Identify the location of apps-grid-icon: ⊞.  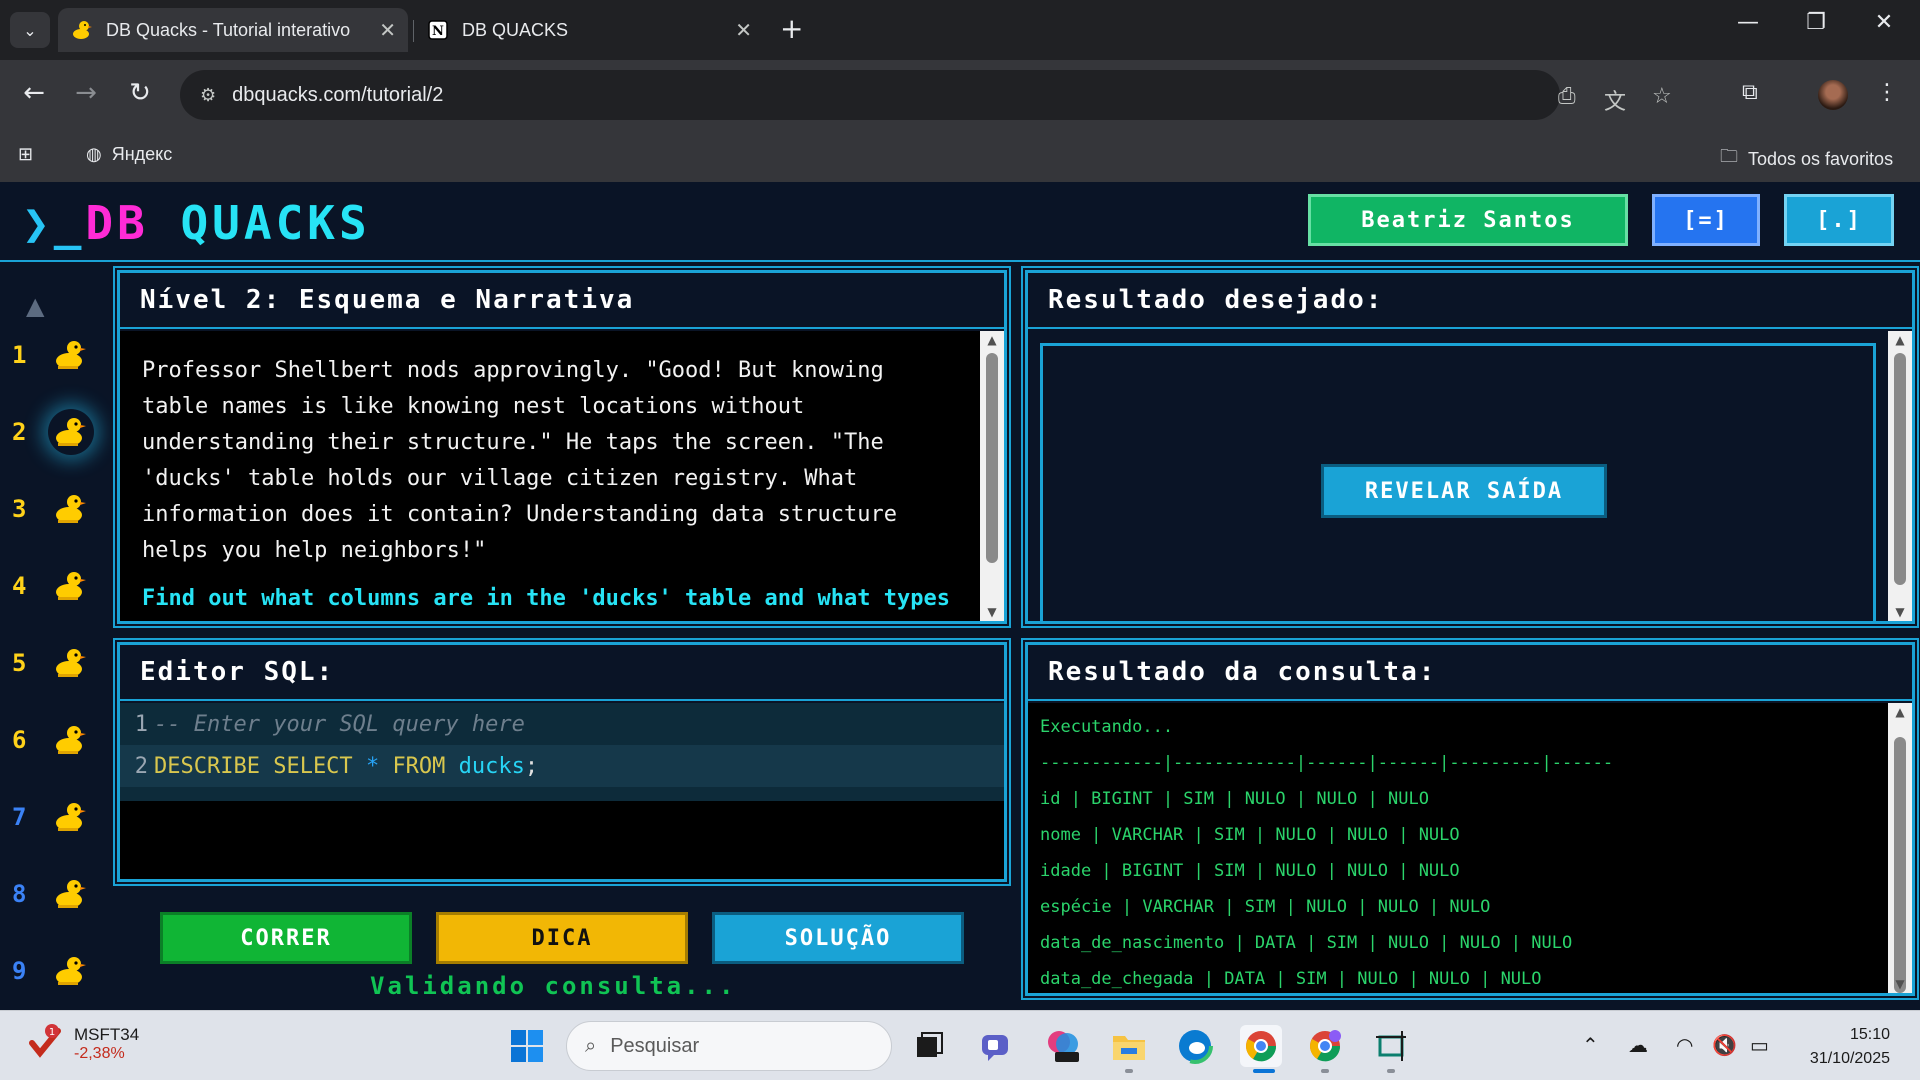
(25, 154).